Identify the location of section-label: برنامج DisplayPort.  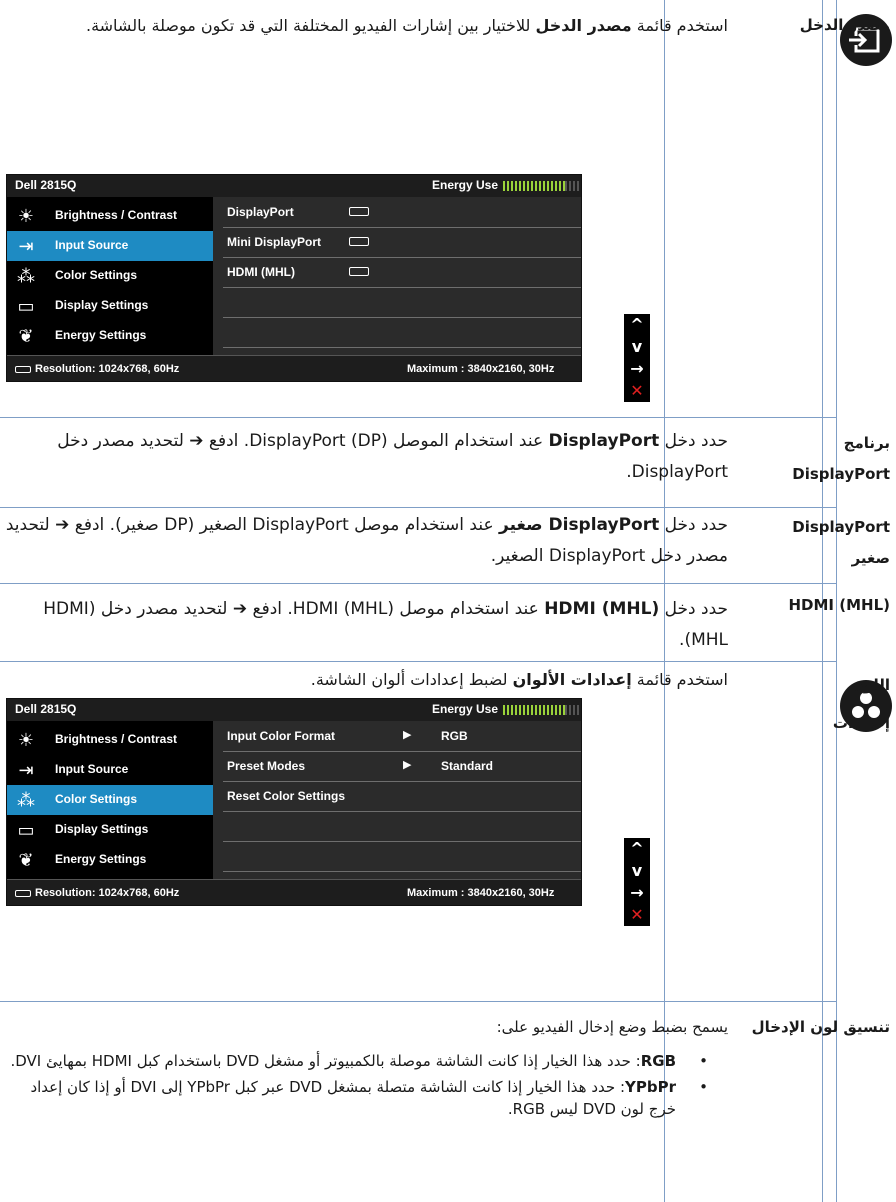
(841, 458).